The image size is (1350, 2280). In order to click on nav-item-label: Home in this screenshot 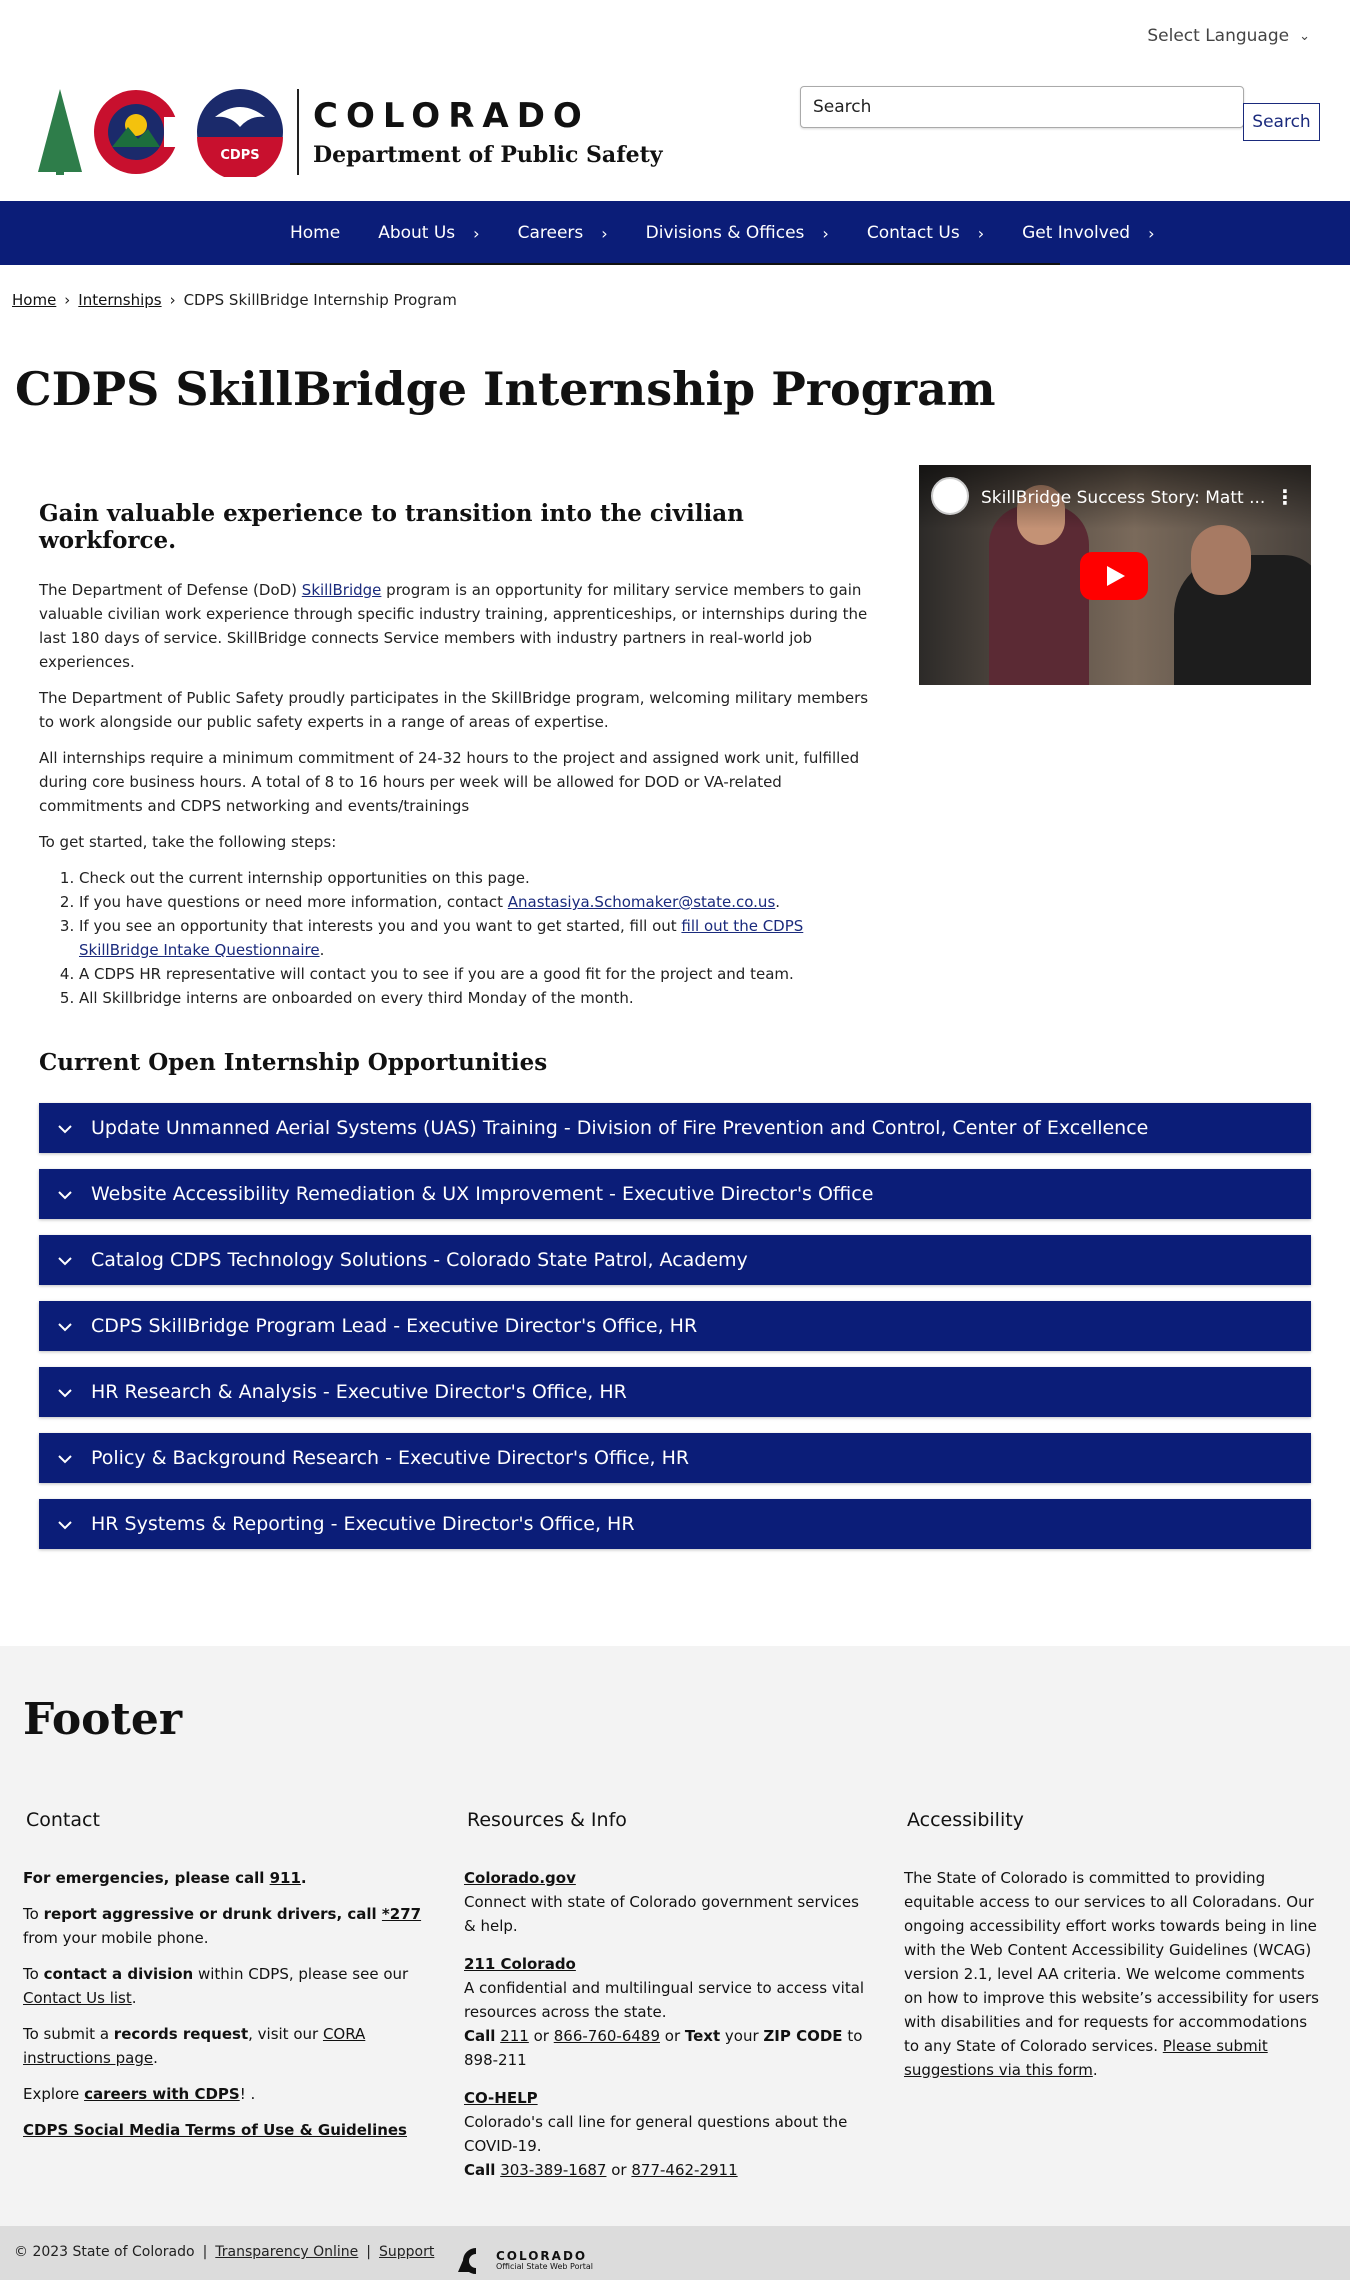, I will do `click(315, 233)`.